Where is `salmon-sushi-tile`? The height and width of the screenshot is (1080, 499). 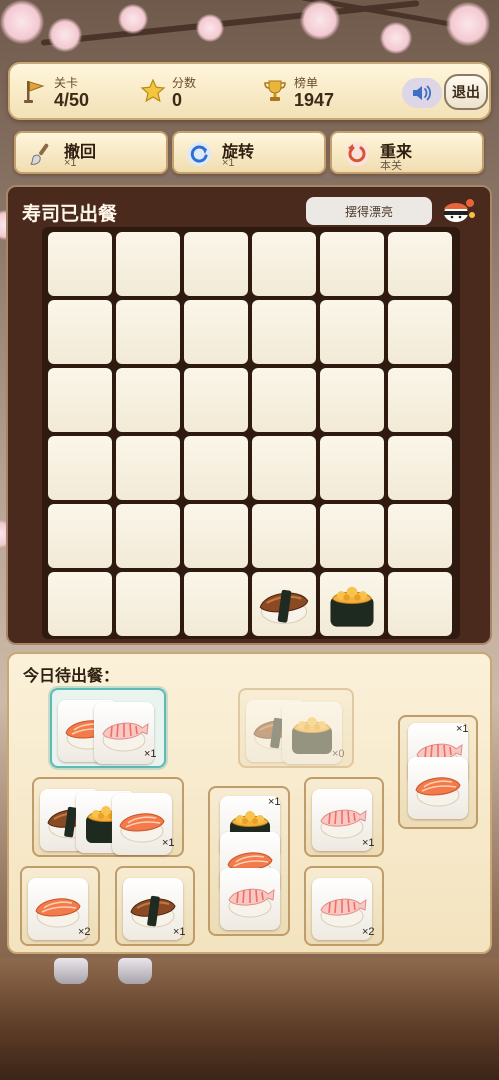
salmon-sushi-tile is located at coordinates (438, 788).